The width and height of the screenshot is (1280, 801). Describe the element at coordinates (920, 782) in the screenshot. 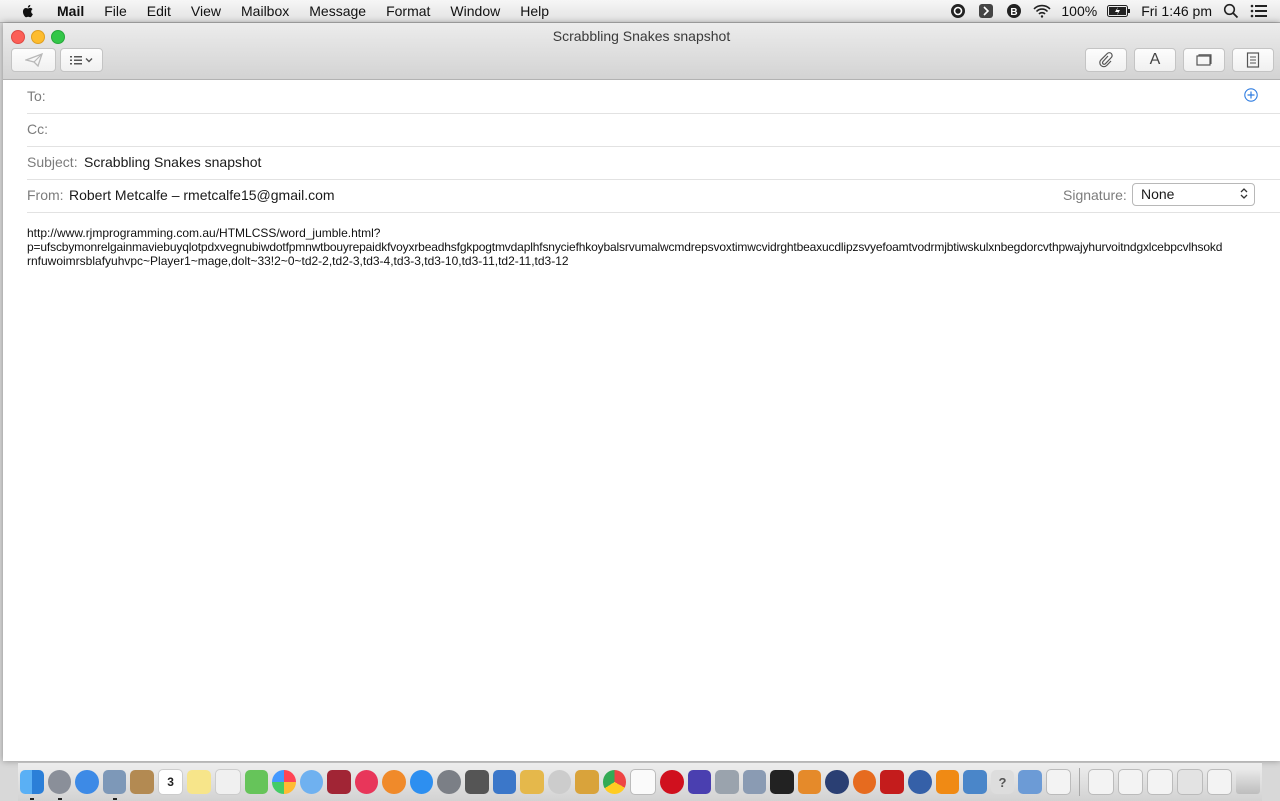

I see `quicktime-icon` at that location.